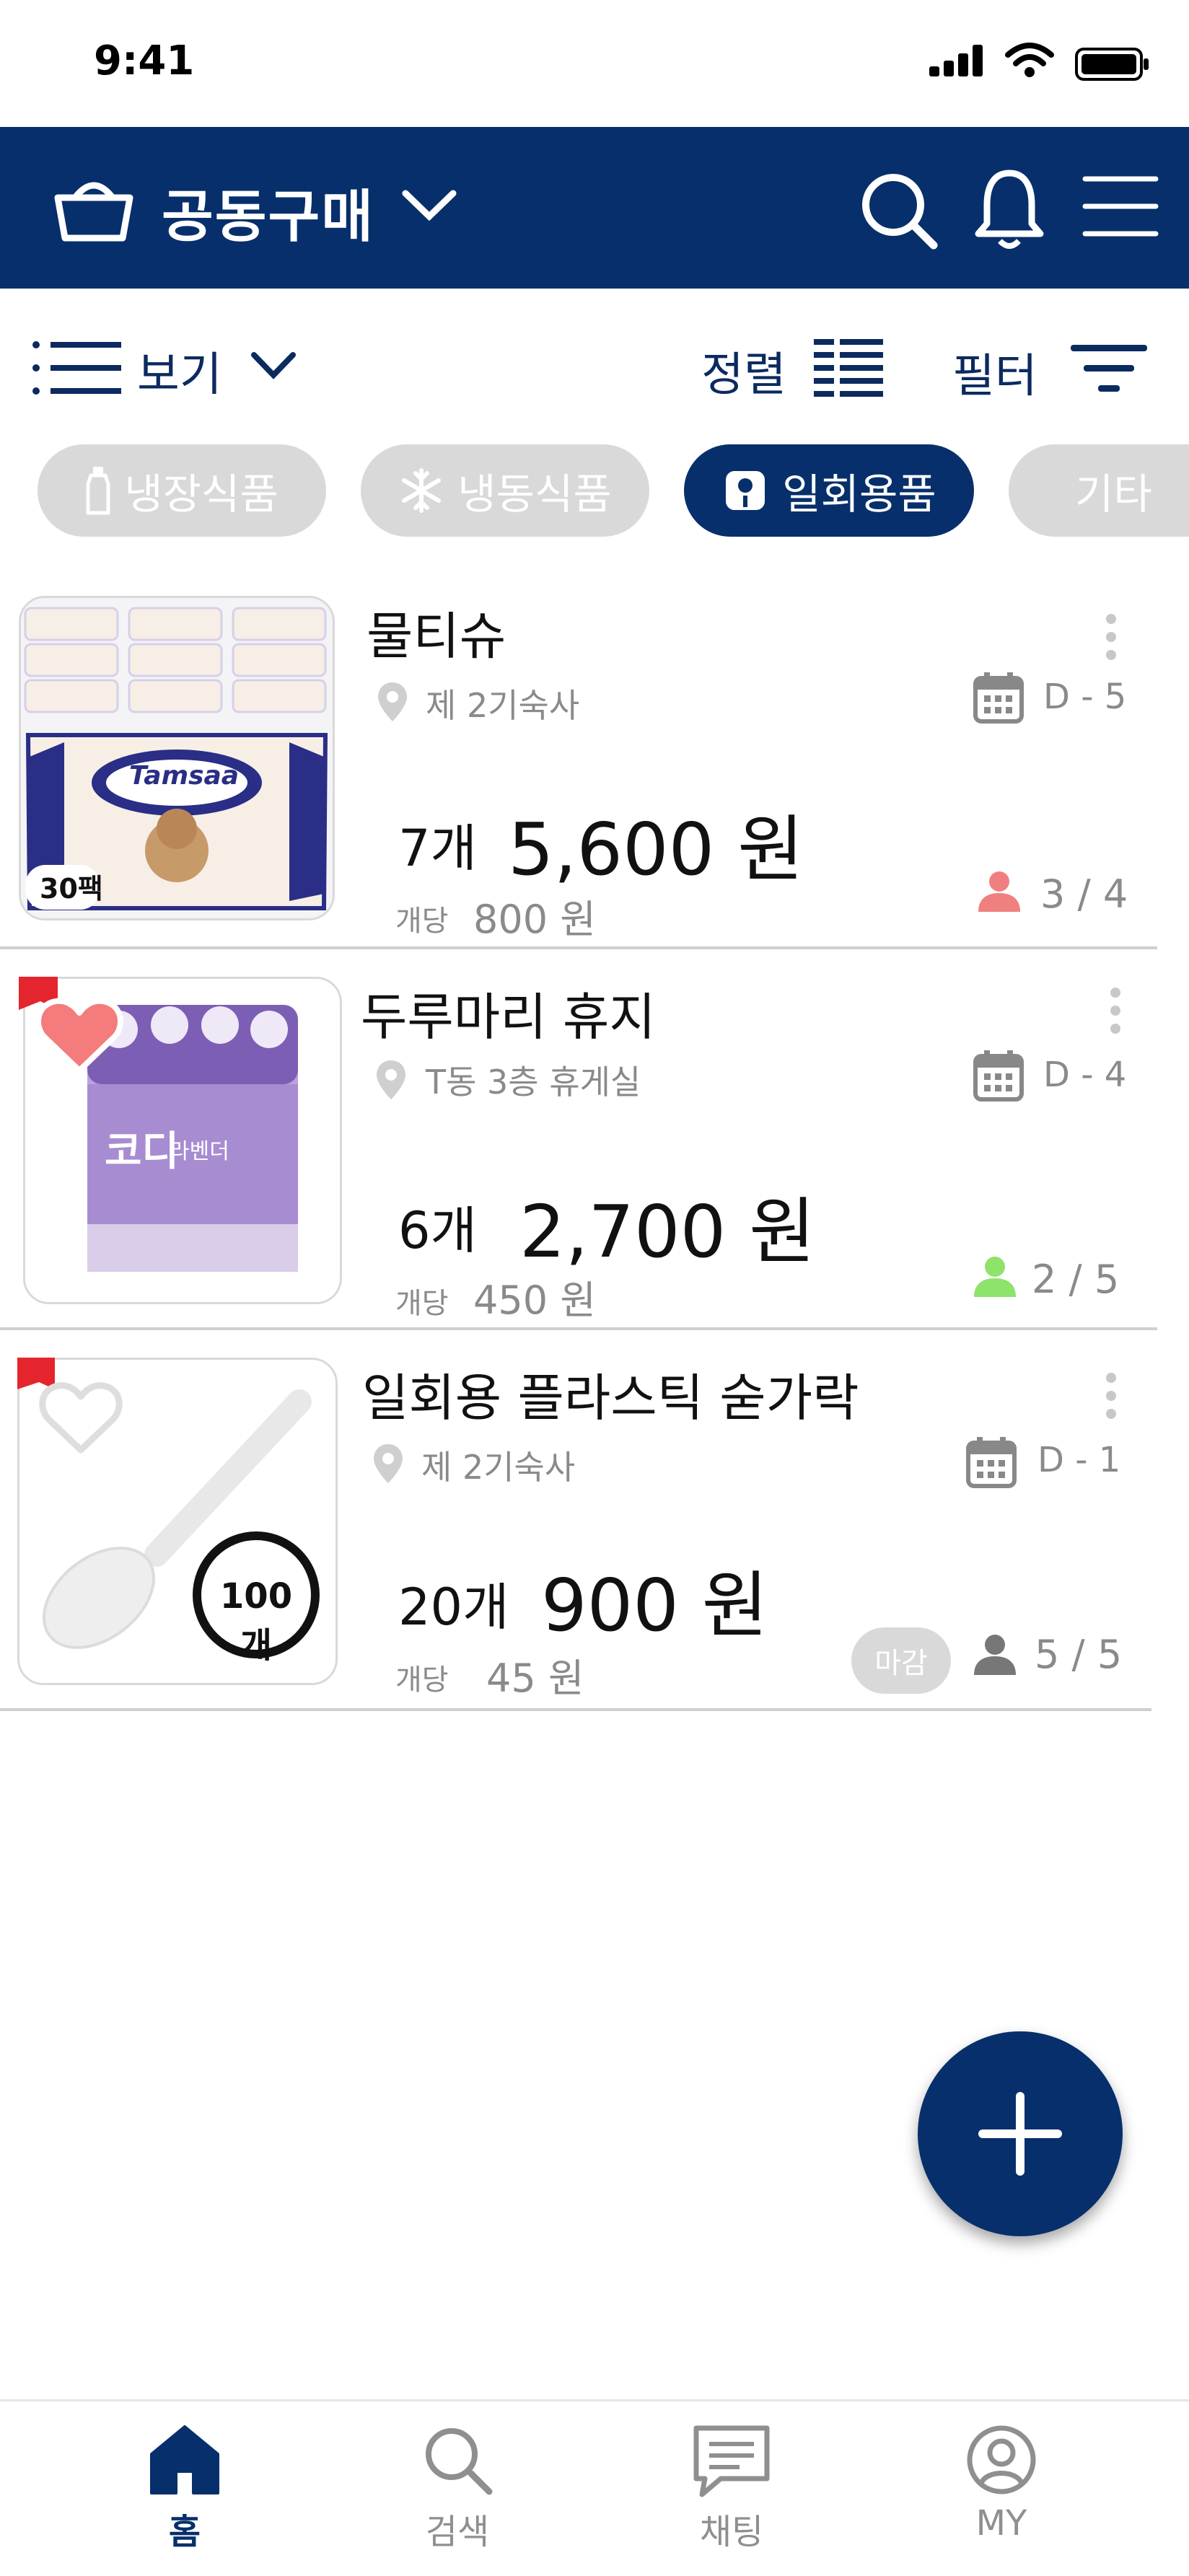  What do you see at coordinates (71, 889) in the screenshot?
I see `image-badge: 30팩` at bounding box center [71, 889].